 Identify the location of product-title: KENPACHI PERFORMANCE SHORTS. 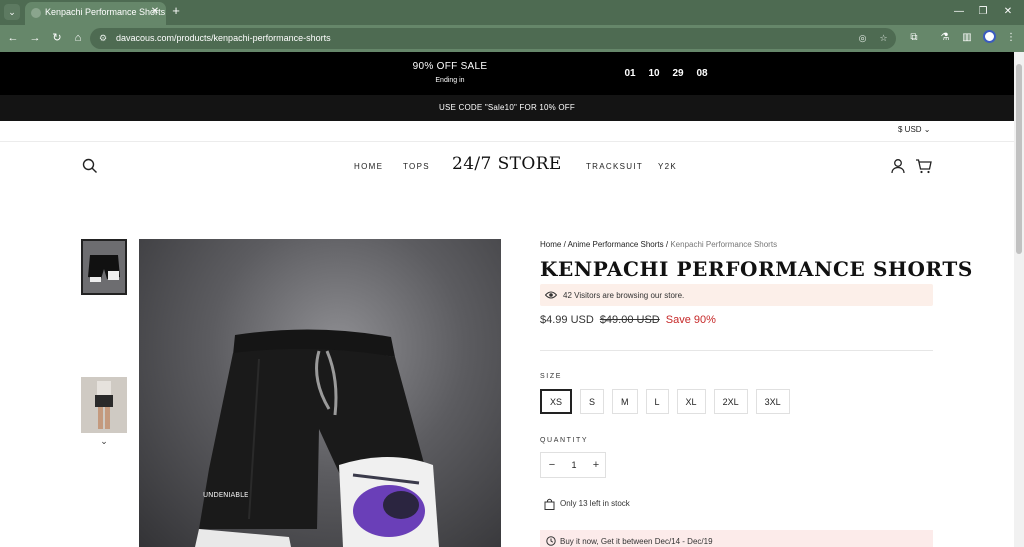
(756, 269).